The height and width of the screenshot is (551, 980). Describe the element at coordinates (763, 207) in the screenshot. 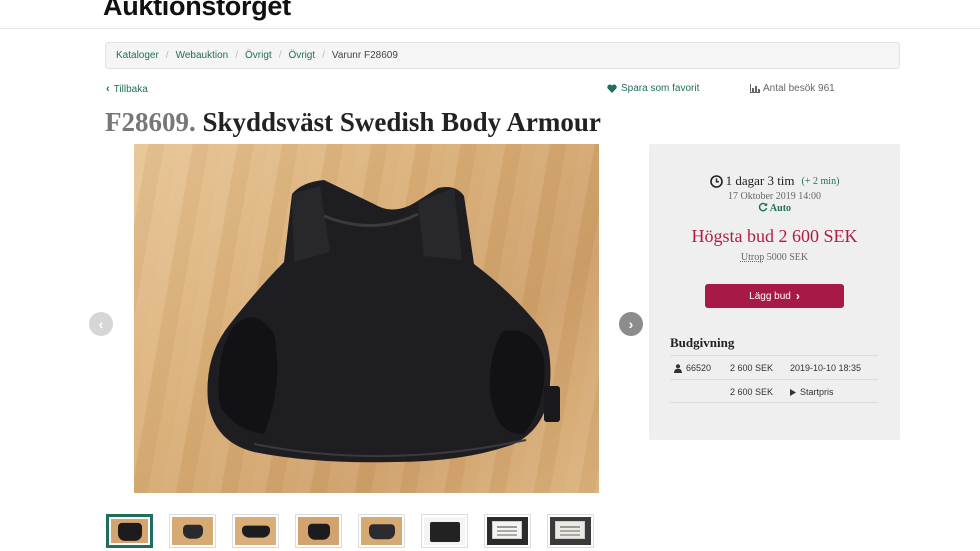

I see `refresh-icon` at that location.